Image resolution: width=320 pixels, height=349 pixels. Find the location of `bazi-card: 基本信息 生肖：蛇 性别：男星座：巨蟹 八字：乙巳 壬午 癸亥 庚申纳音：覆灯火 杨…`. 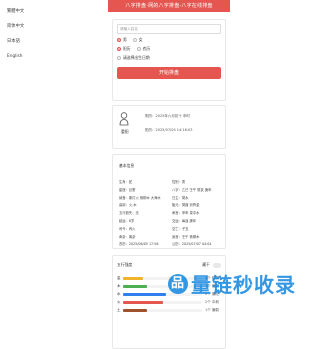

bazi-card: 基本信息 生肖：蛇 性别：男星座：巨蟹 八字：乙巳 壬午 癸亥 庚申纳音：覆灯火 杨… is located at coordinates (169, 201).